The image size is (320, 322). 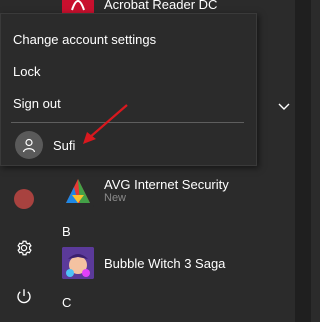 I want to click on app-name-acrobat: Acrobat Reader DC, so click(x=161, y=6).